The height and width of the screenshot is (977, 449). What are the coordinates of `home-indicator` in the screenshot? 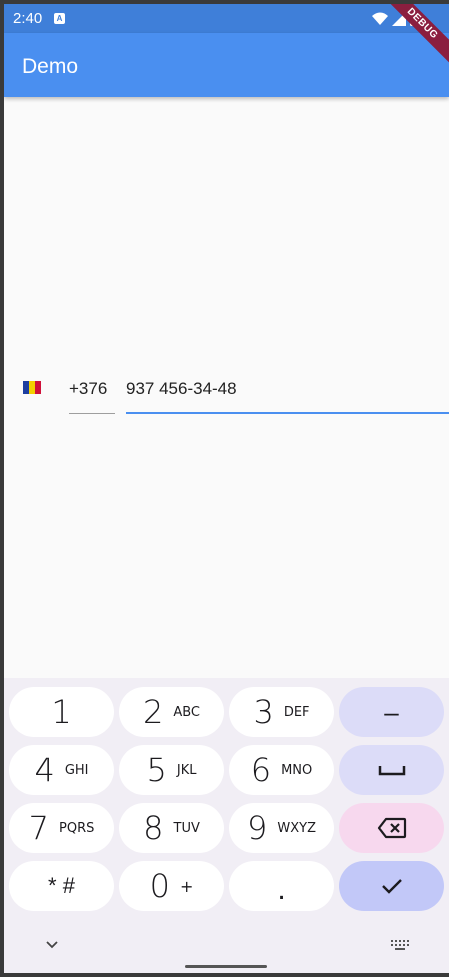 It's located at (226, 966).